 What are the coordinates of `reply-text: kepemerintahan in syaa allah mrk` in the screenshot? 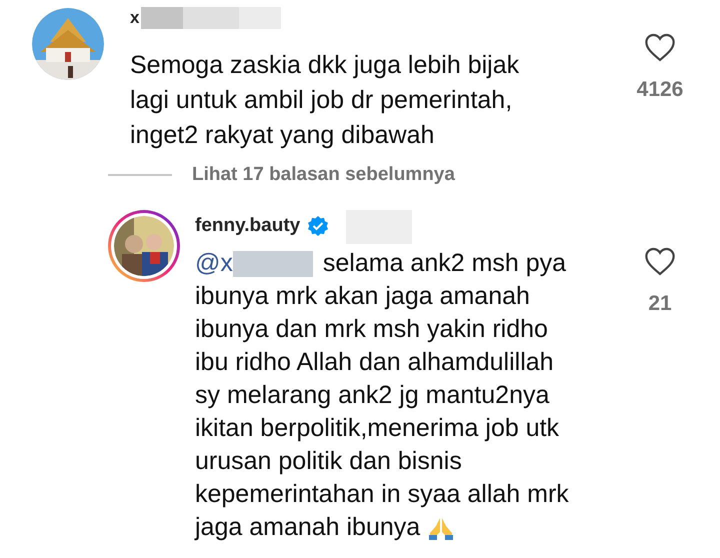 It's located at (382, 494).